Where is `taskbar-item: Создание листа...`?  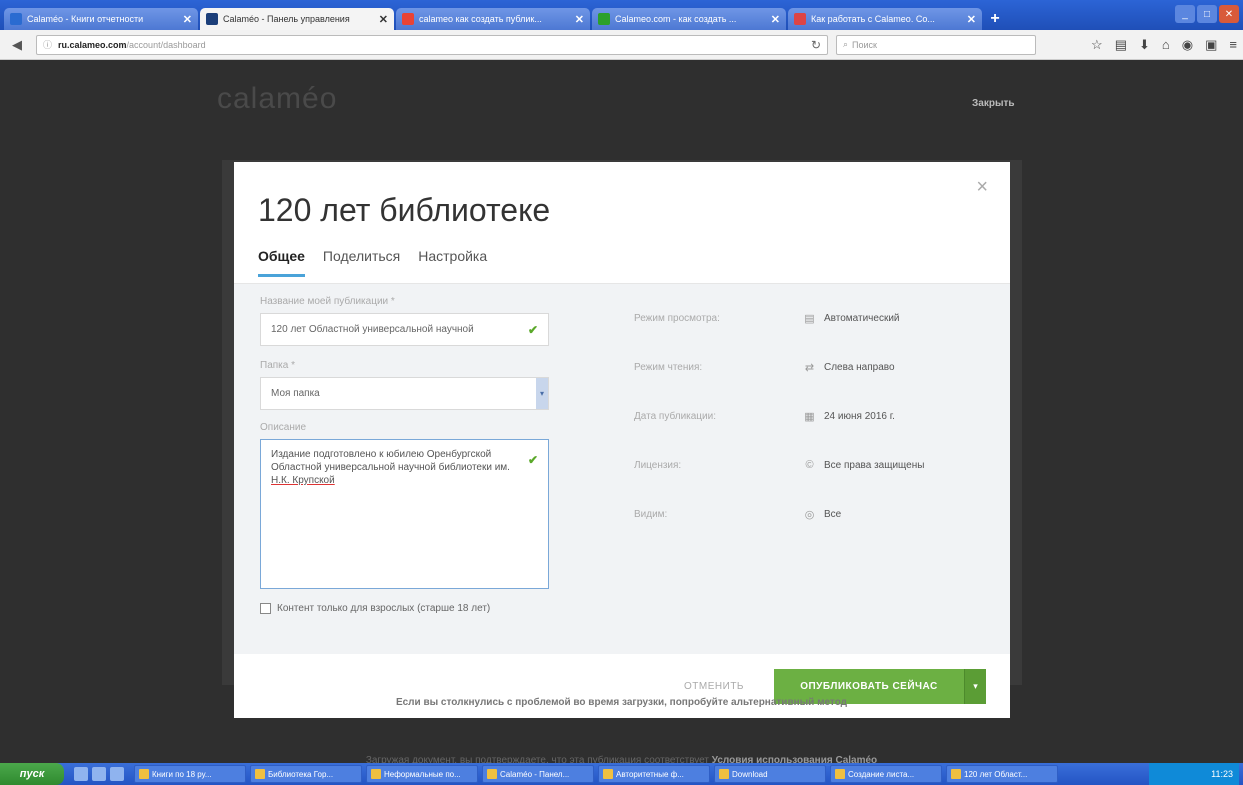 taskbar-item: Создание листа... is located at coordinates (886, 774).